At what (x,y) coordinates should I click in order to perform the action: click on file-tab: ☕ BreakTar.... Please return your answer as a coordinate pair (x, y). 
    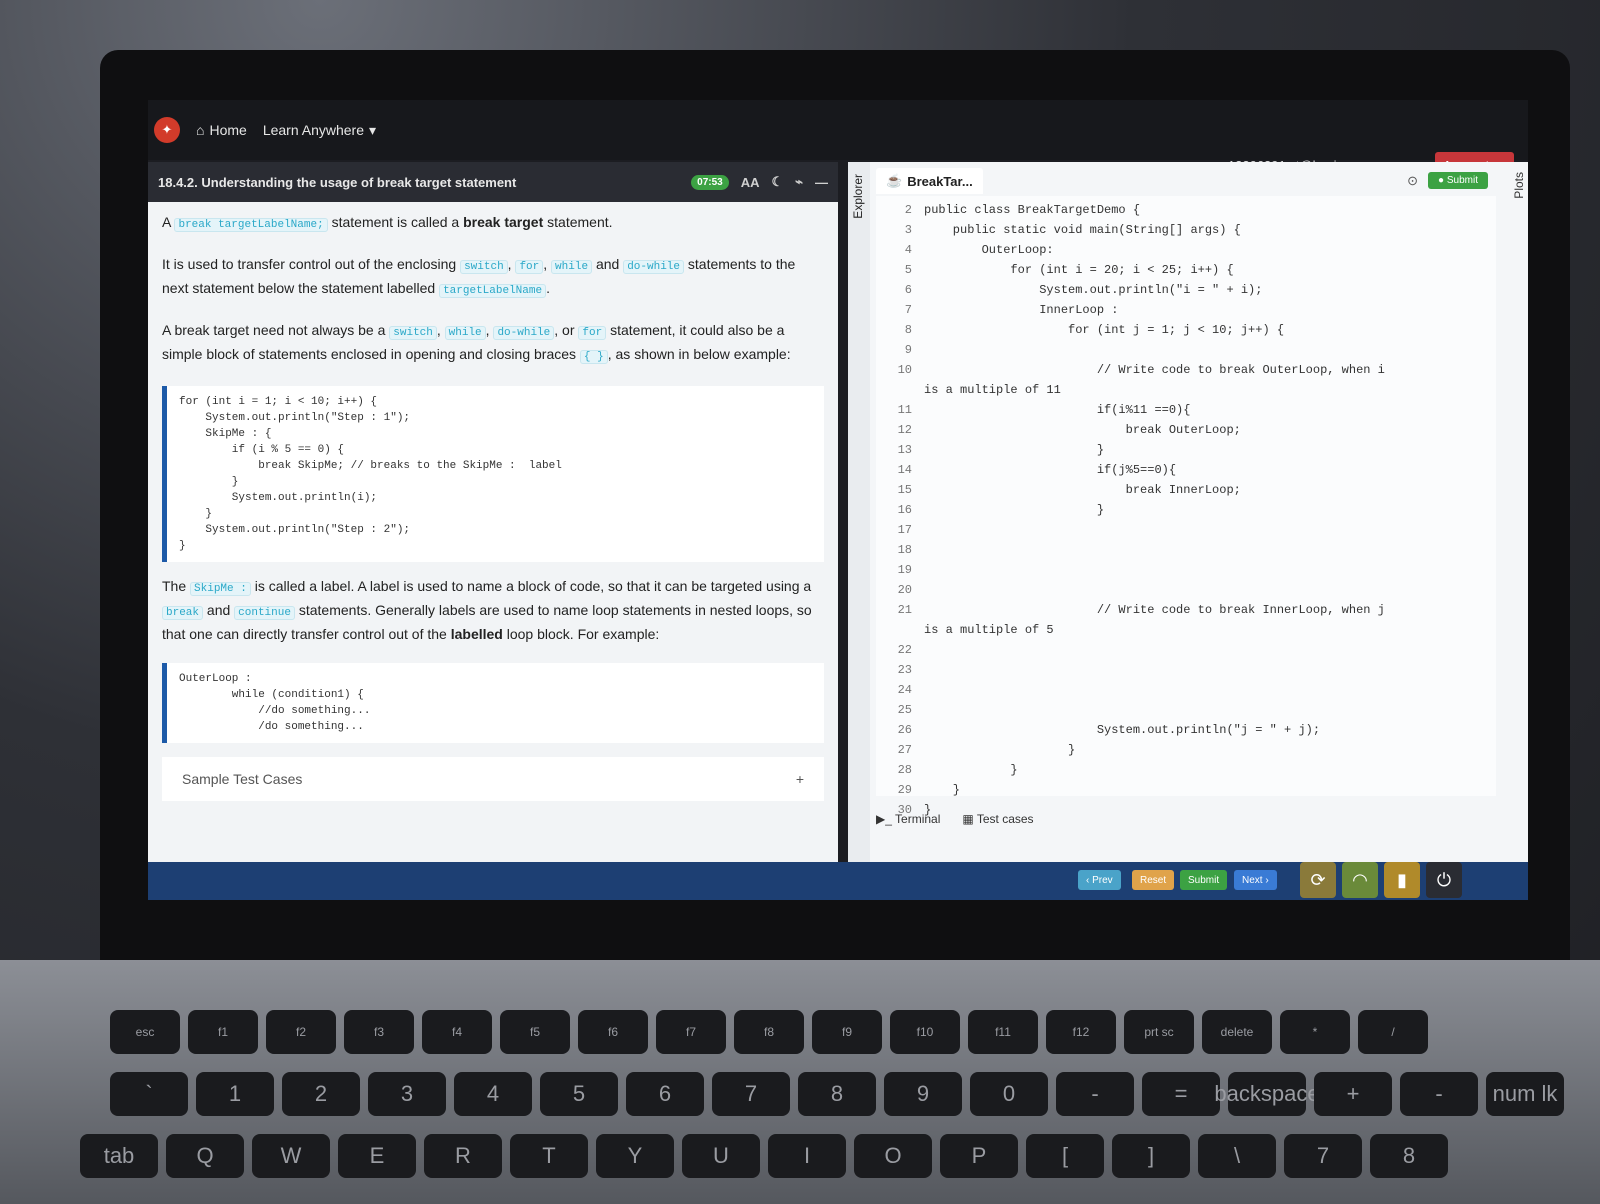
    Looking at the image, I should click on (929, 181).